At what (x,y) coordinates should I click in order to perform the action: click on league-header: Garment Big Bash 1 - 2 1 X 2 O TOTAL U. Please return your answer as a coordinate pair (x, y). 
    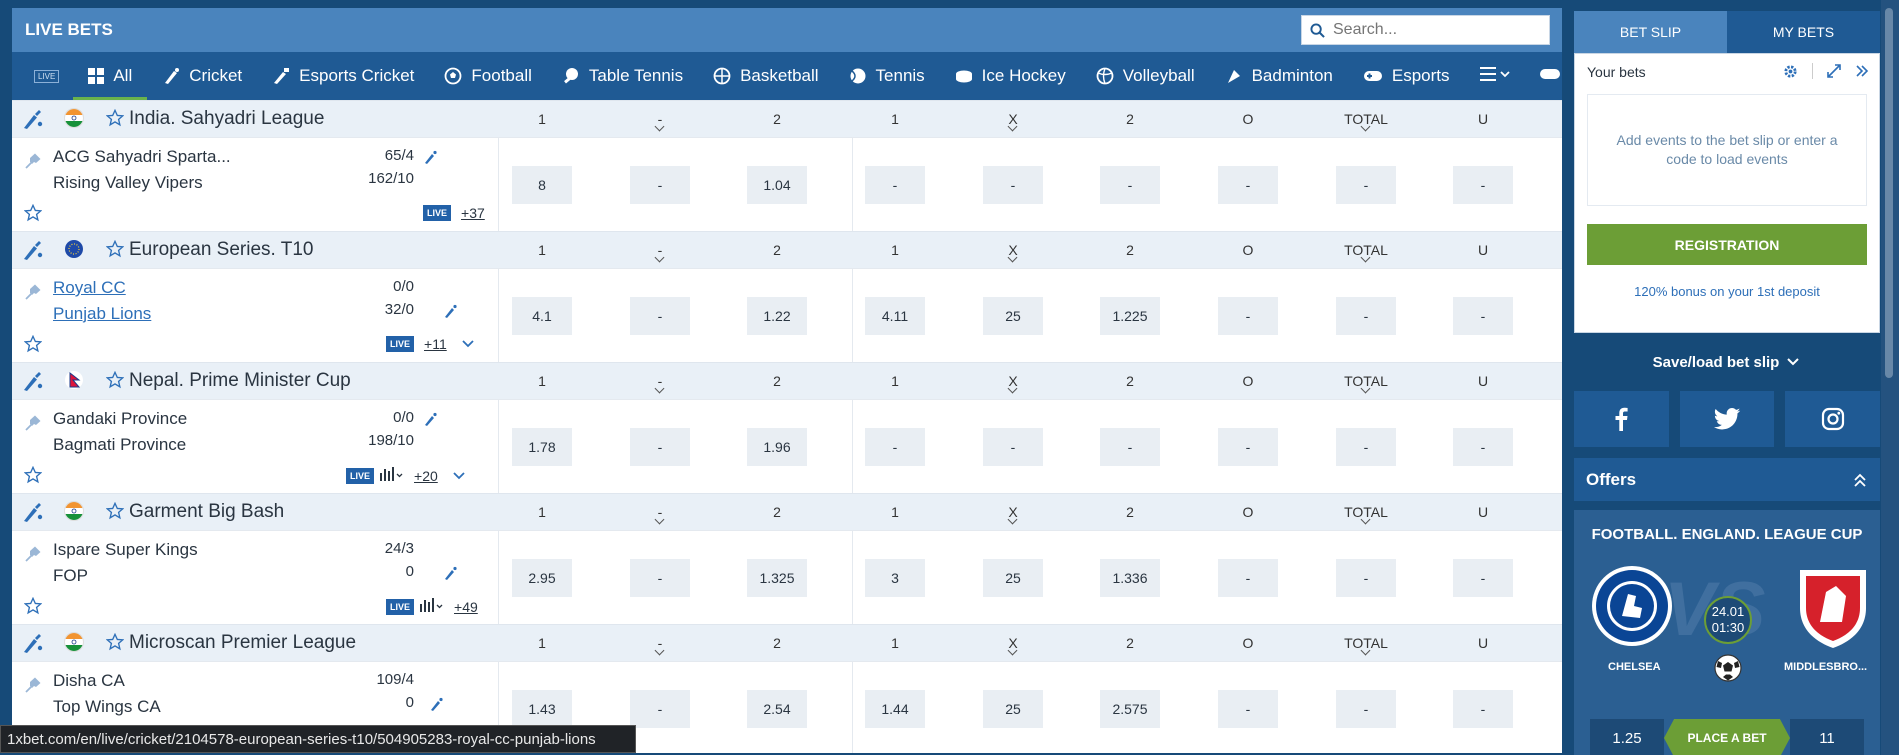
    Looking at the image, I should click on (787, 511).